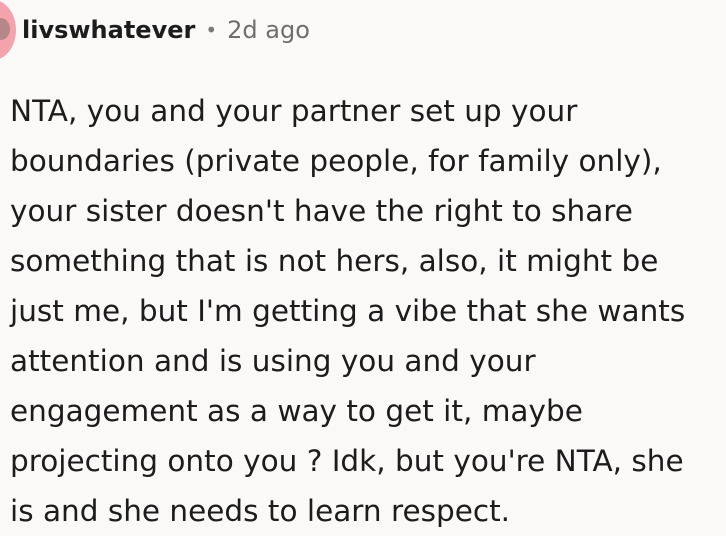 This screenshot has width=726, height=536. I want to click on avatar-figure-icon, so click(5, 29).